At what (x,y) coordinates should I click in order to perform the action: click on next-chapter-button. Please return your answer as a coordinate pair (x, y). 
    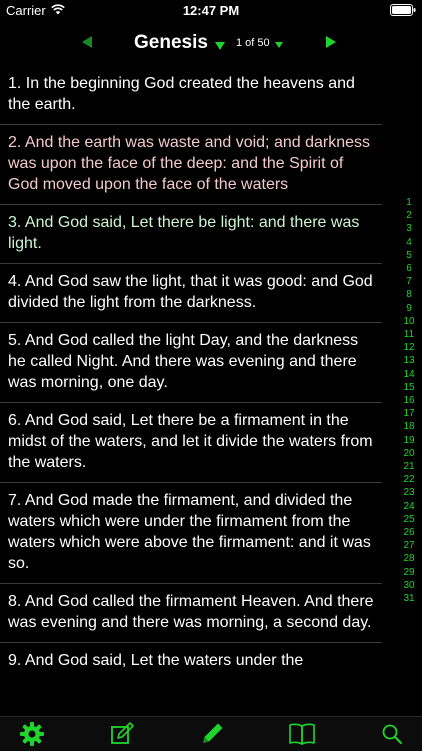
    Looking at the image, I should click on (333, 44).